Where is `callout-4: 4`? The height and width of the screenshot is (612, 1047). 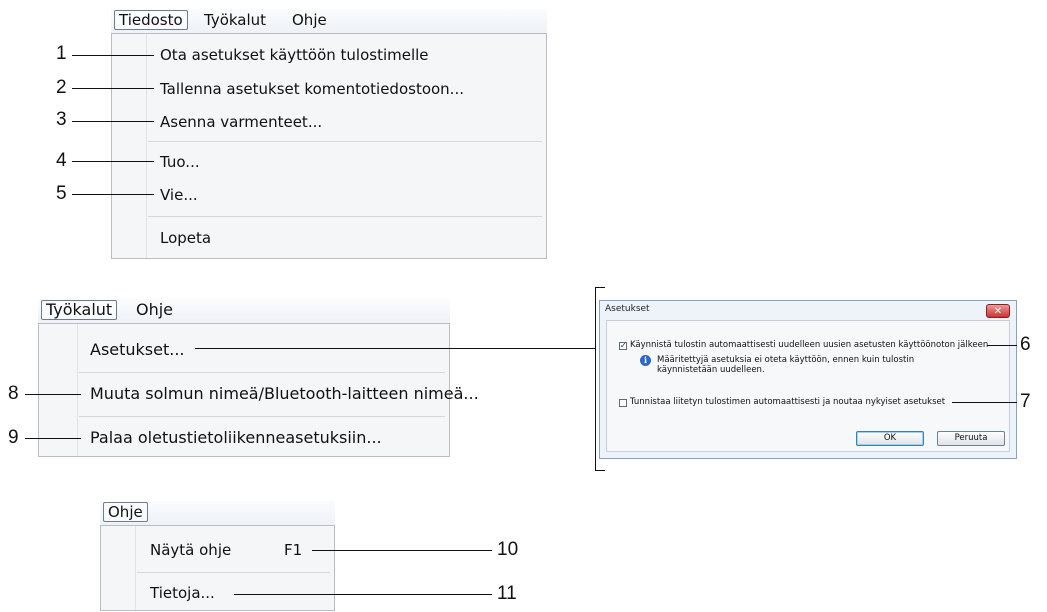 callout-4: 4 is located at coordinates (61, 160).